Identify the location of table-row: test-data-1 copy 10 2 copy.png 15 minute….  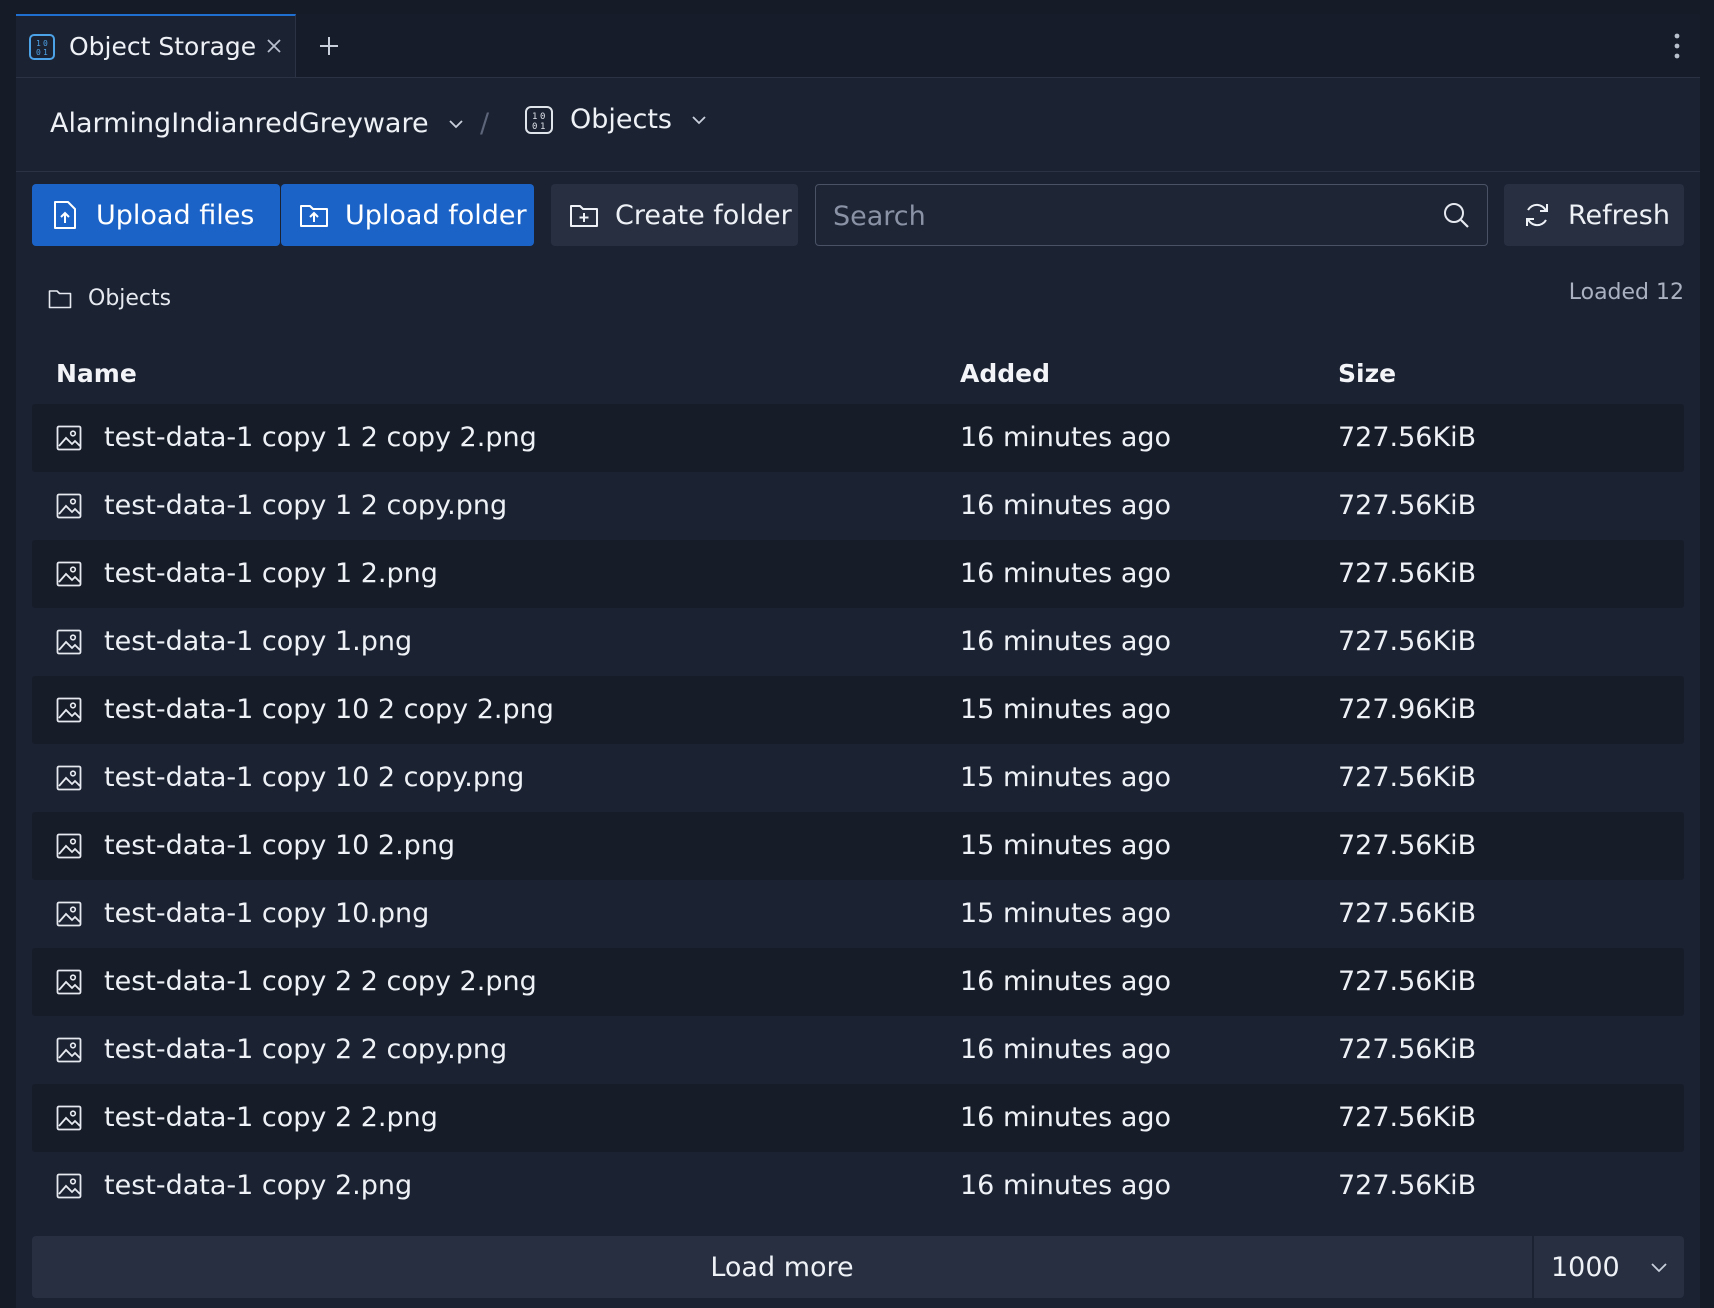
(858, 778).